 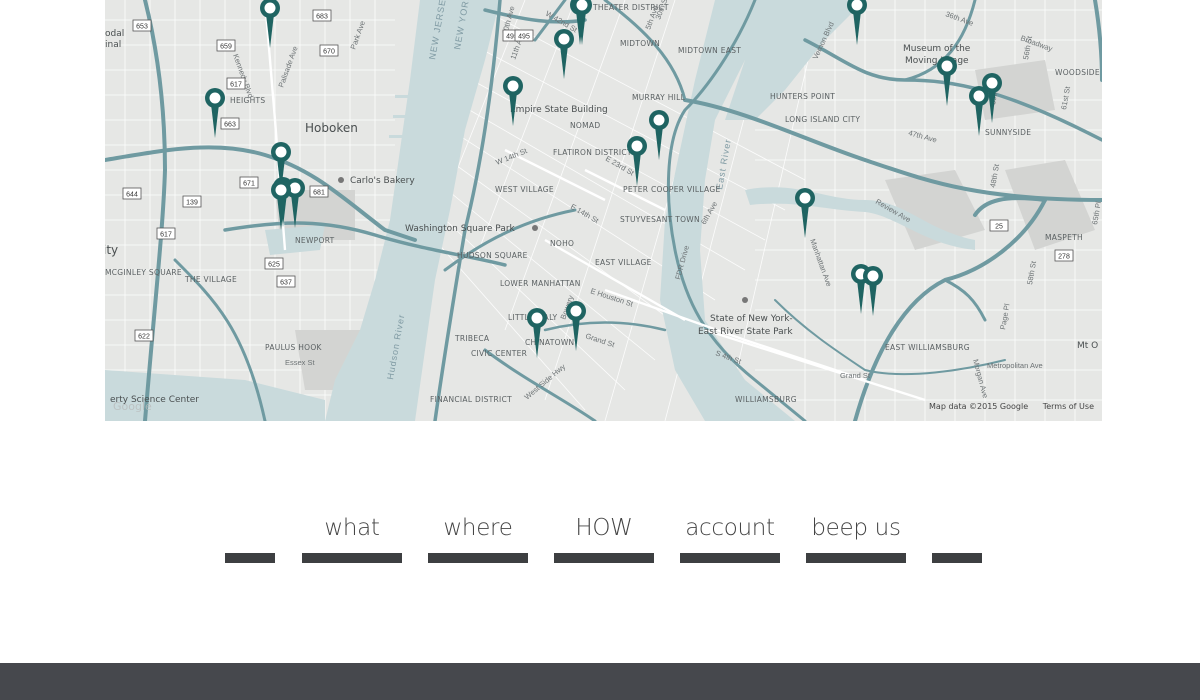 I want to click on label-state-park-line2: East River State Park, so click(x=745, y=332).